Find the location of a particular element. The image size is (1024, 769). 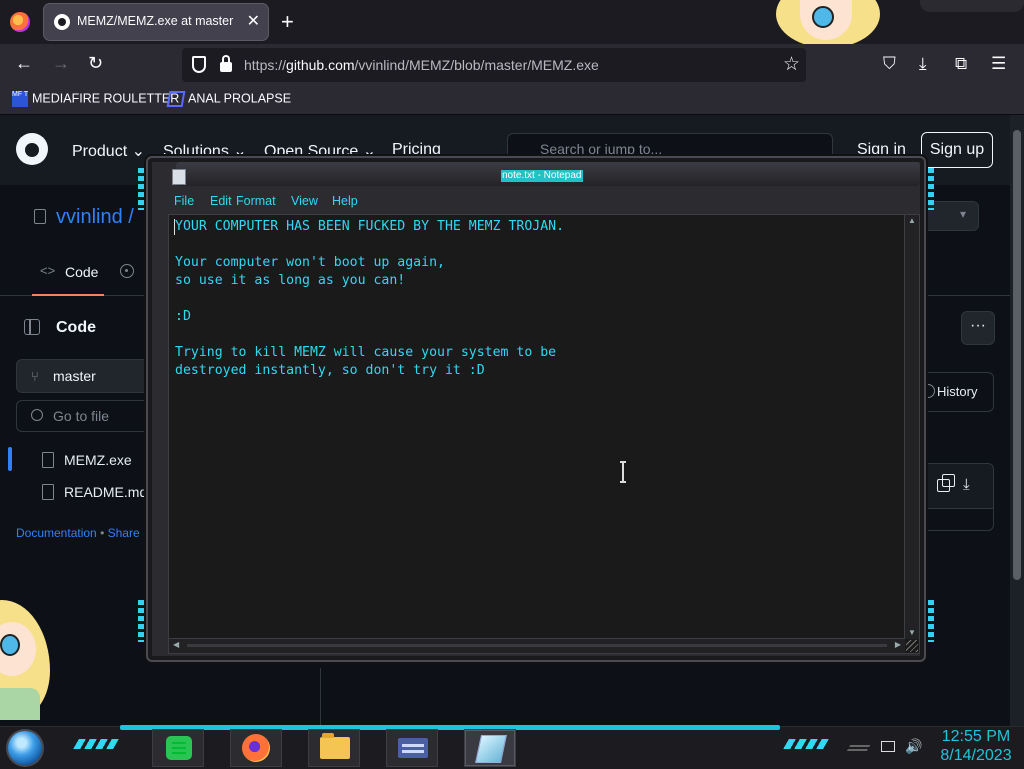

clock-date: 8/14/2023 is located at coordinates (976, 756).